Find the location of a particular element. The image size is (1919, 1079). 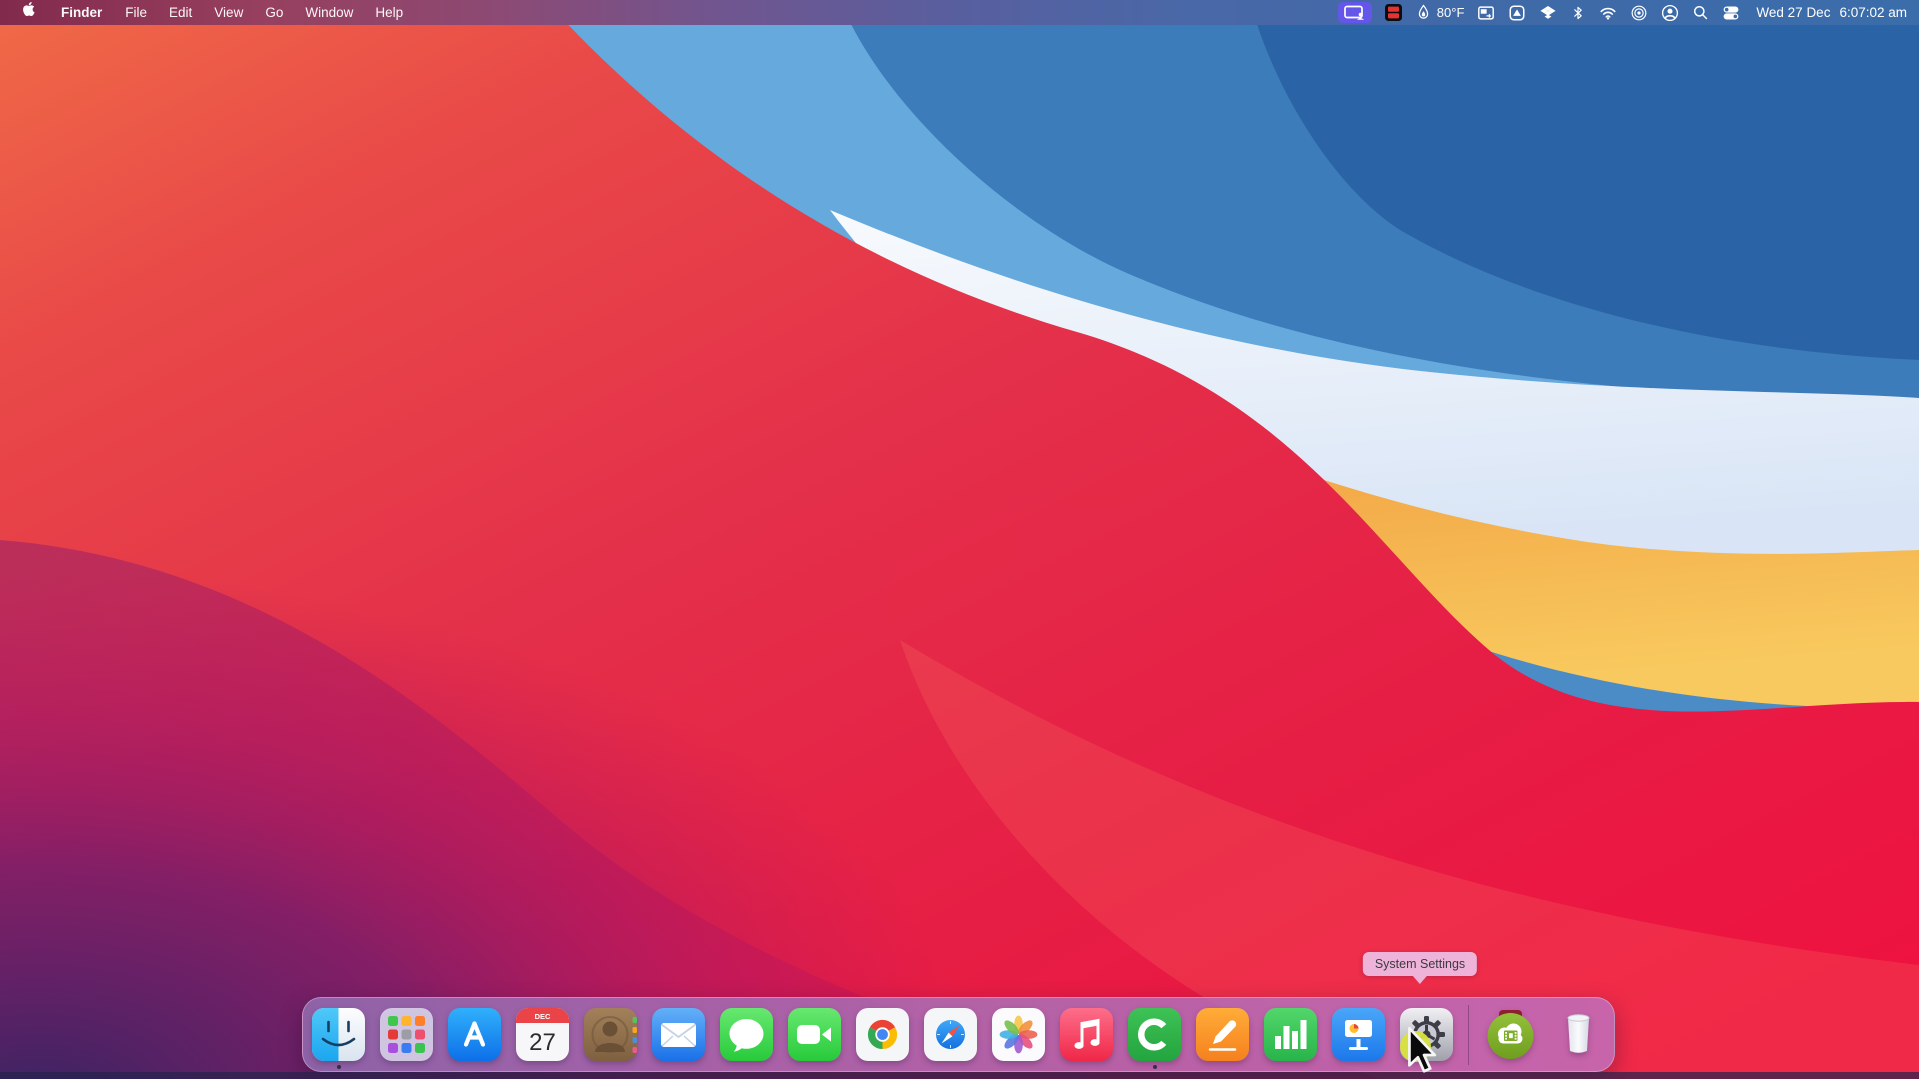

svg-text: DEC is located at coordinates (543, 1016).